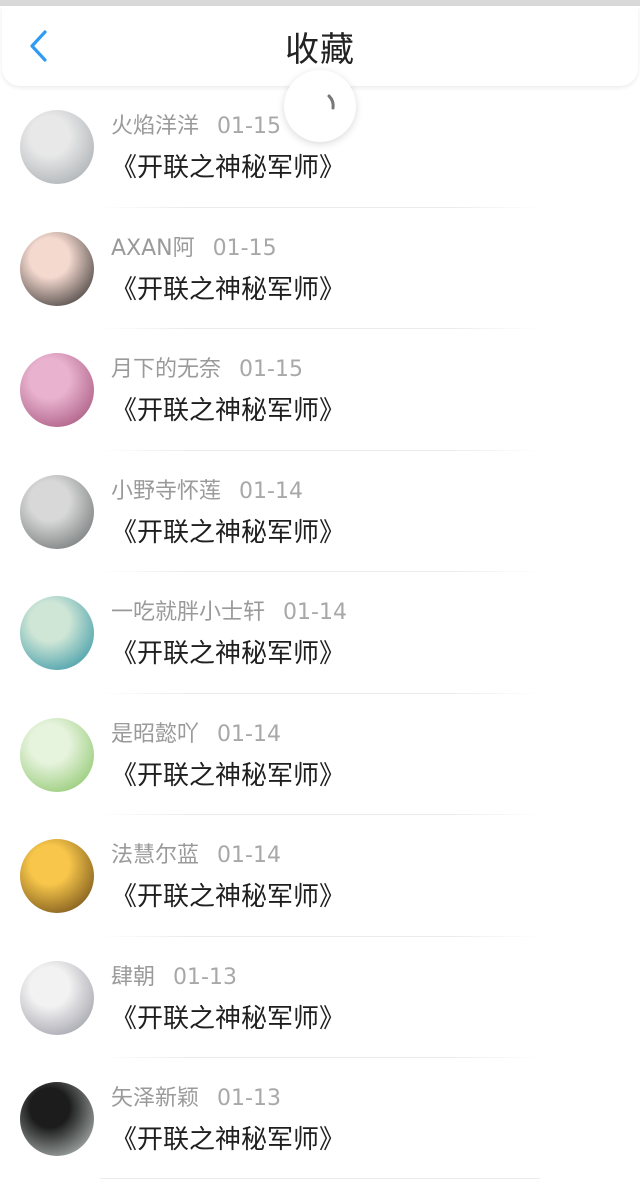 The width and height of the screenshot is (640, 1186). What do you see at coordinates (320, 997) in the screenshot?
I see `list-item: 肆朝 01-13 《开联之神秘军师》` at bounding box center [320, 997].